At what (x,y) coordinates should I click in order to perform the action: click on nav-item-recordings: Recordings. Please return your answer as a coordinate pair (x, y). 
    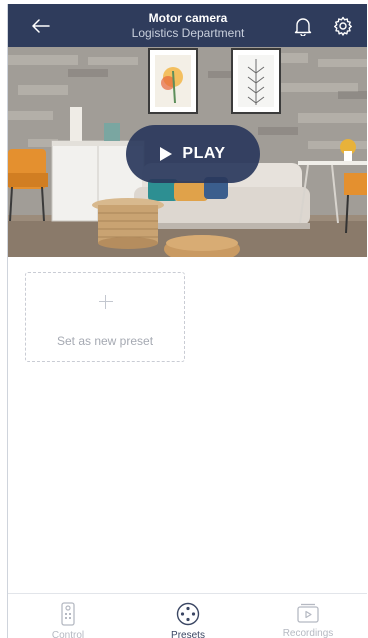
    Looking at the image, I should click on (307, 616).